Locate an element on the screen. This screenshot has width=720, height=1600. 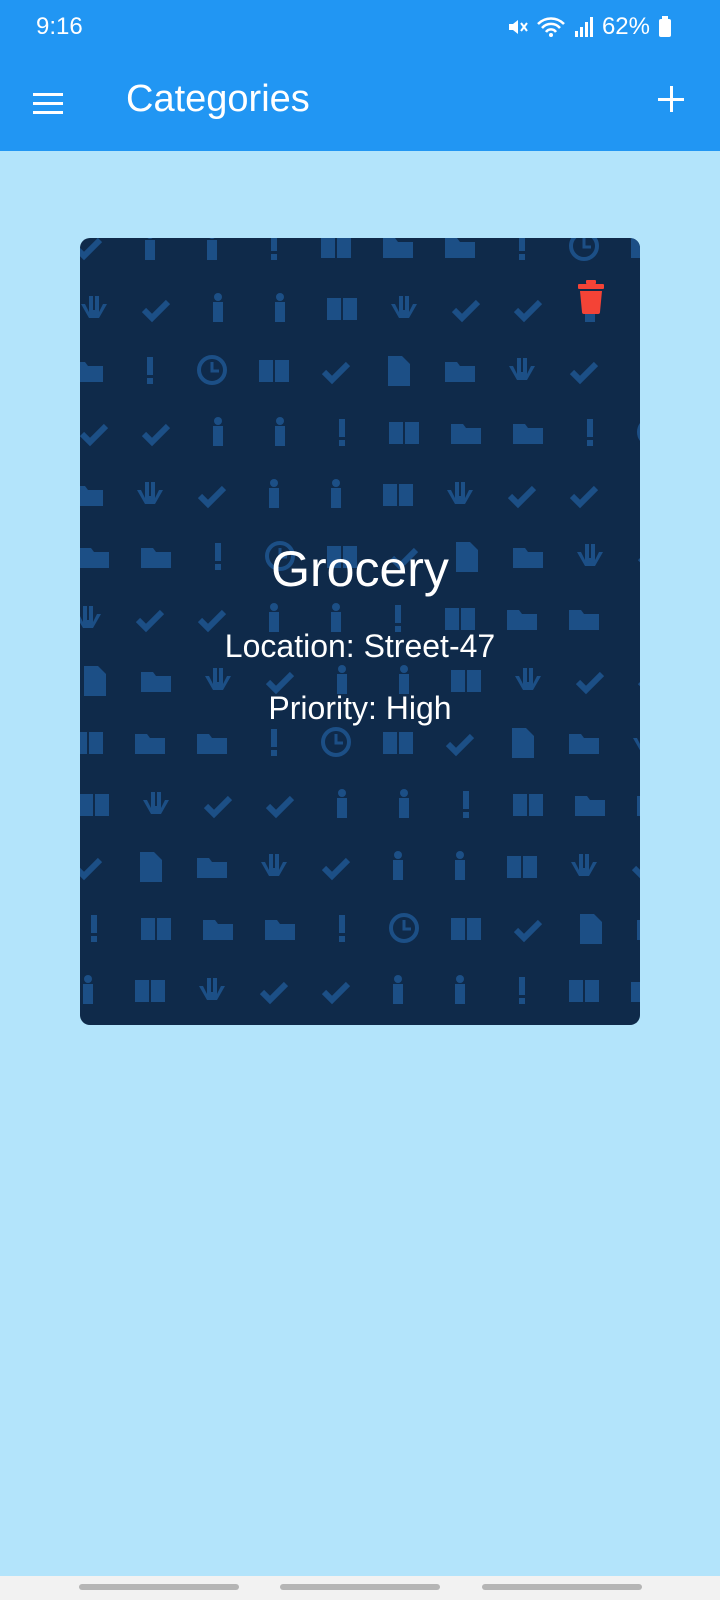
menu-button is located at coordinates (48, 104).